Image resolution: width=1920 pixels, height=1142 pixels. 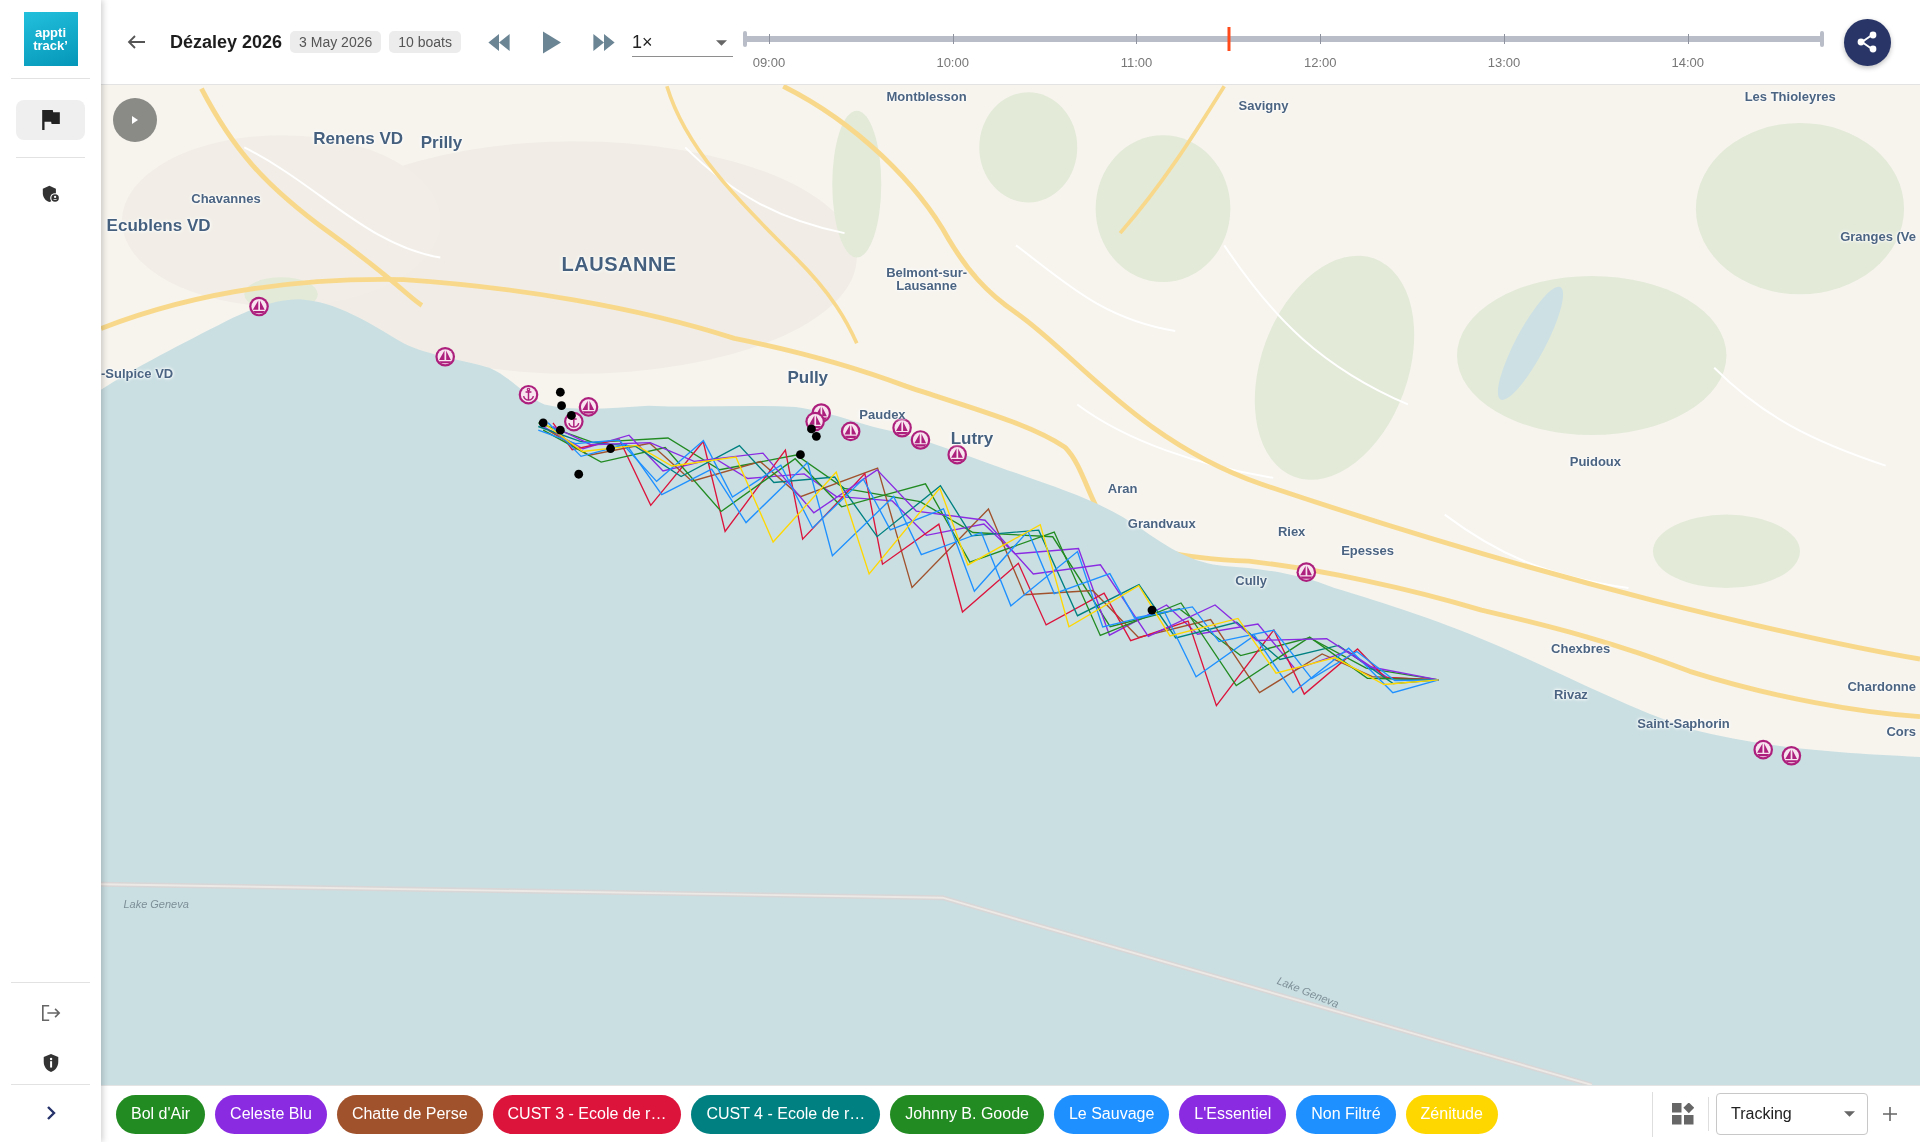 I want to click on place-label: Chardonne, so click(x=1881, y=687).